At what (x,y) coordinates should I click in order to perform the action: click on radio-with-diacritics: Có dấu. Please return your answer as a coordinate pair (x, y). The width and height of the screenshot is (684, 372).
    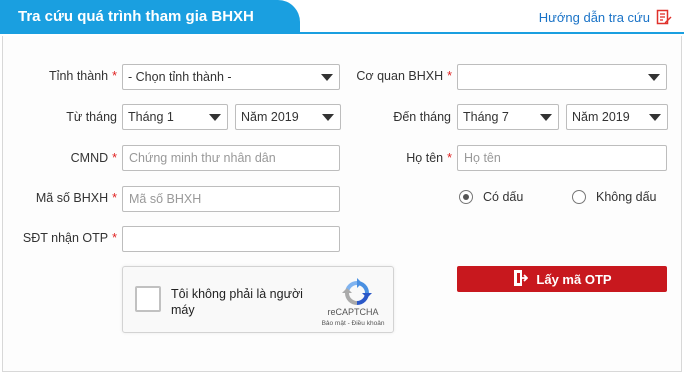
    Looking at the image, I should click on (491, 197).